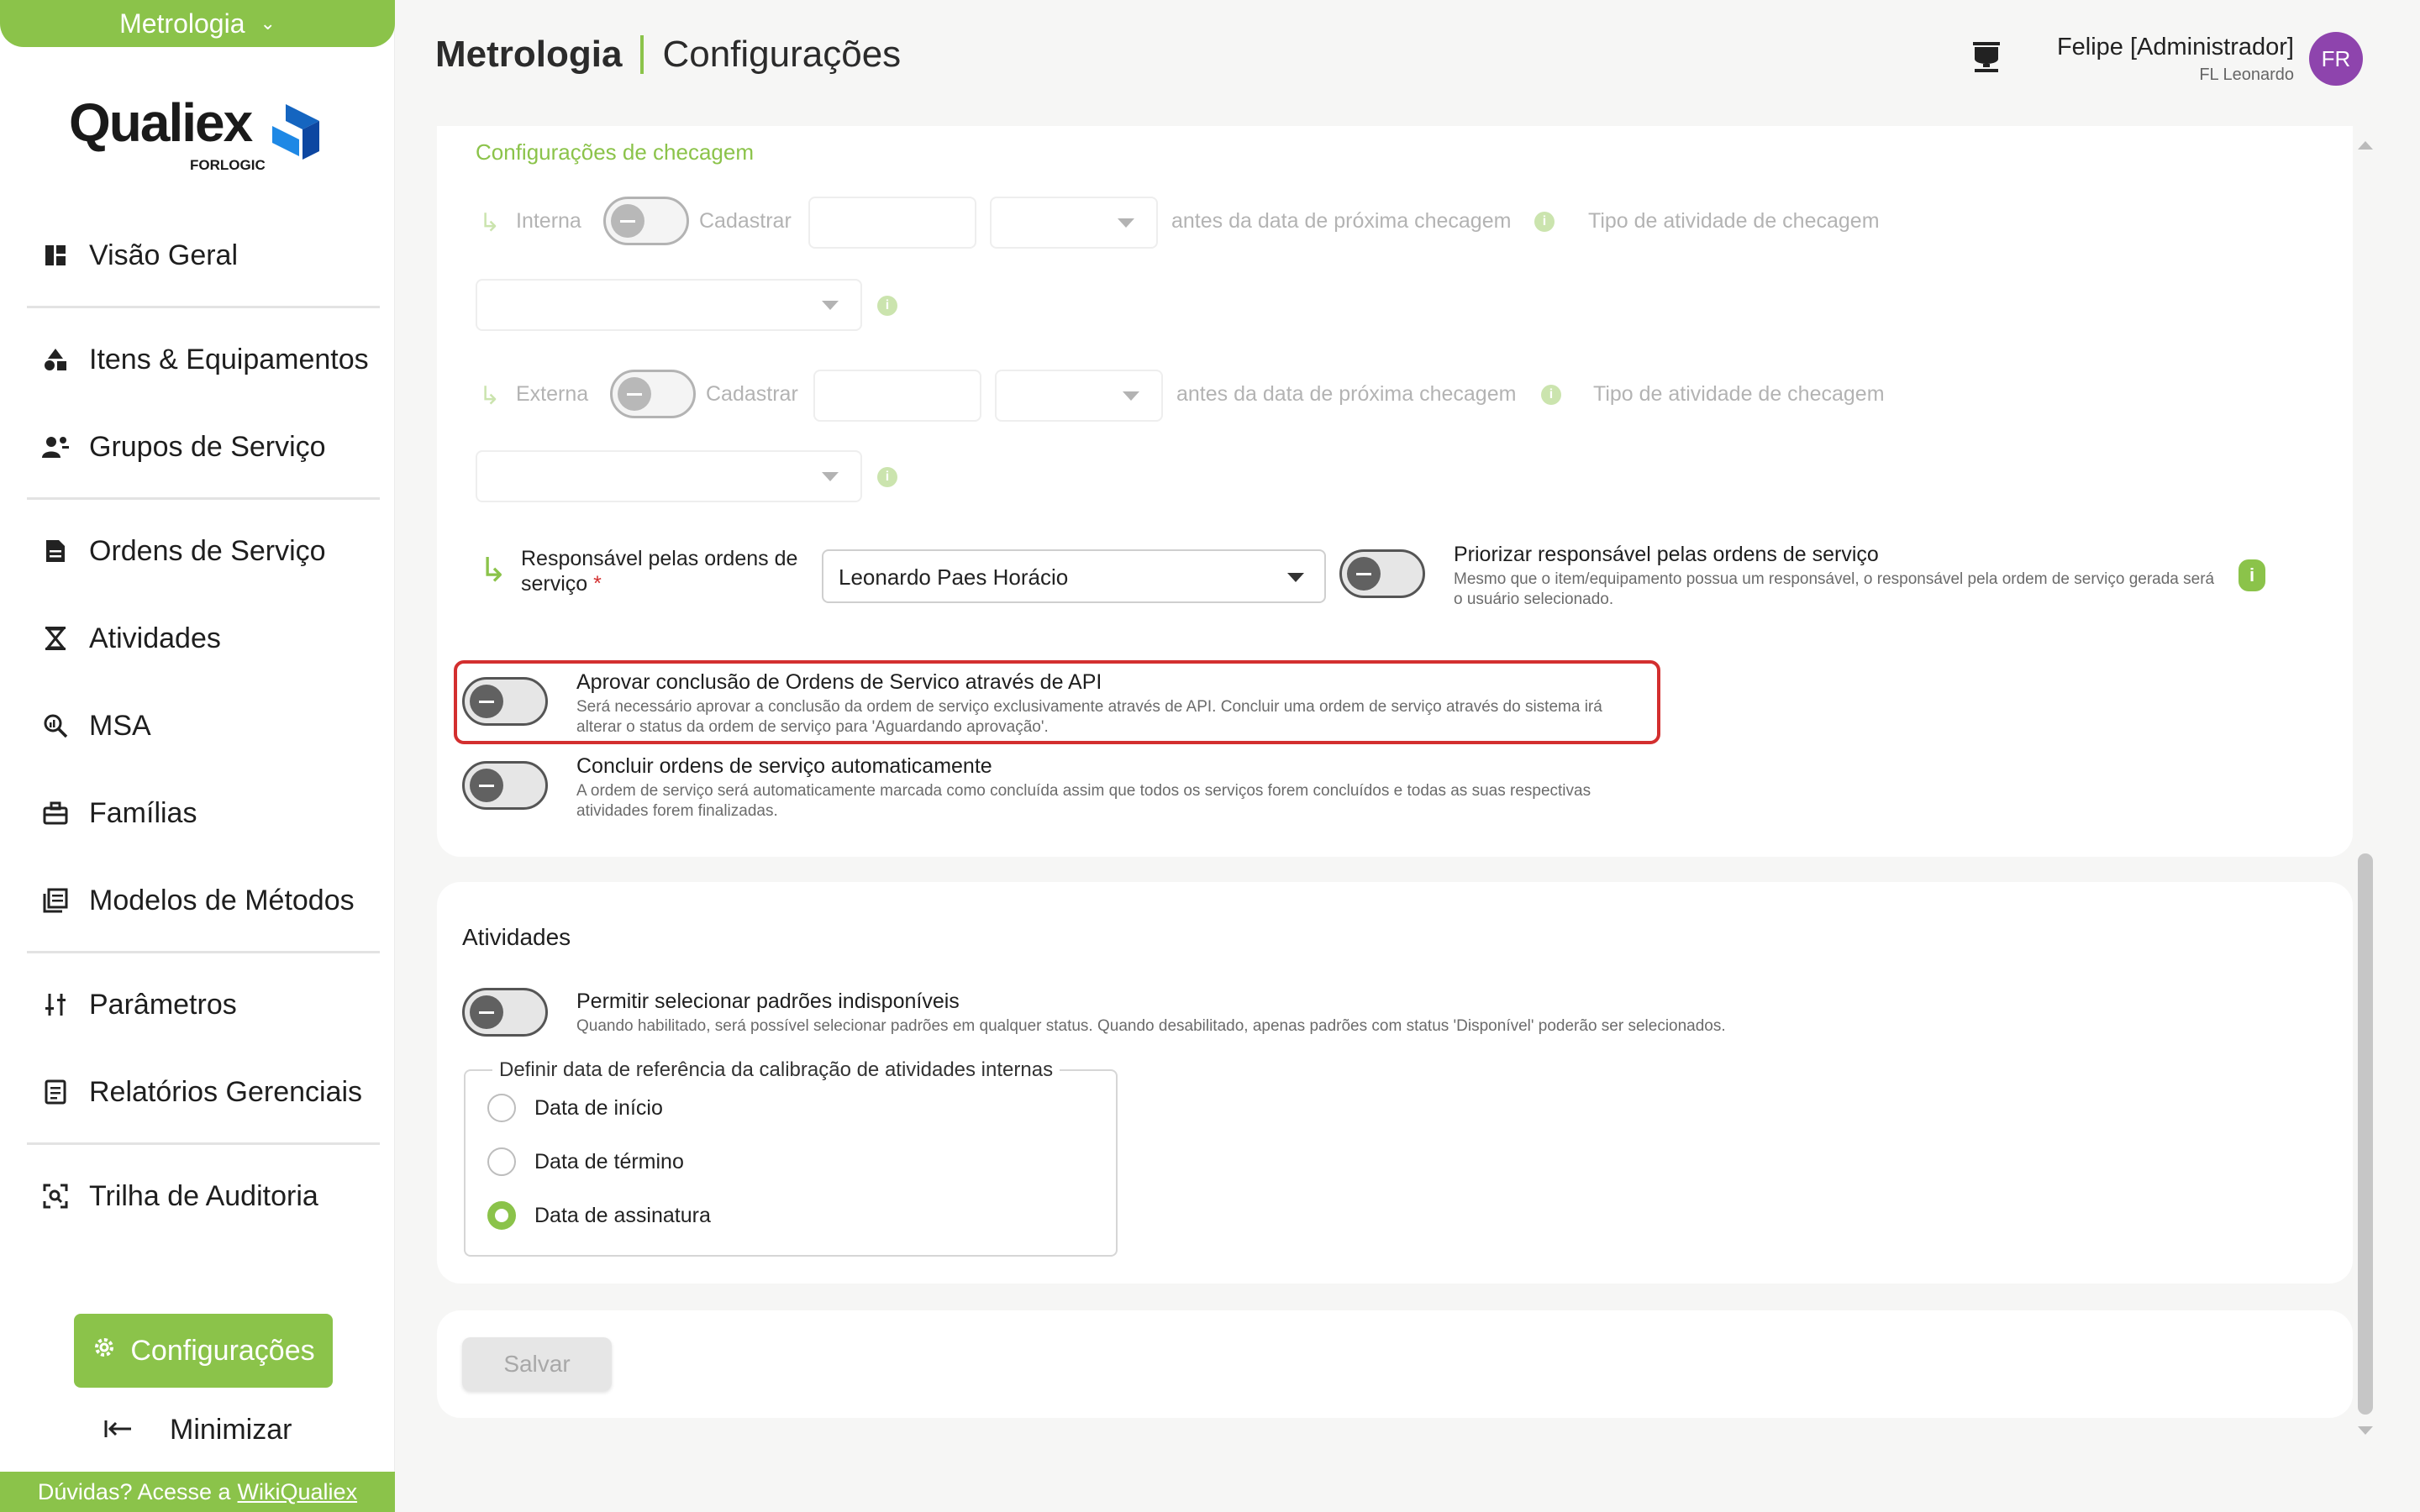 The height and width of the screenshot is (1512, 2420). What do you see at coordinates (1382, 573) in the screenshot?
I see `prioritize-toggle` at bounding box center [1382, 573].